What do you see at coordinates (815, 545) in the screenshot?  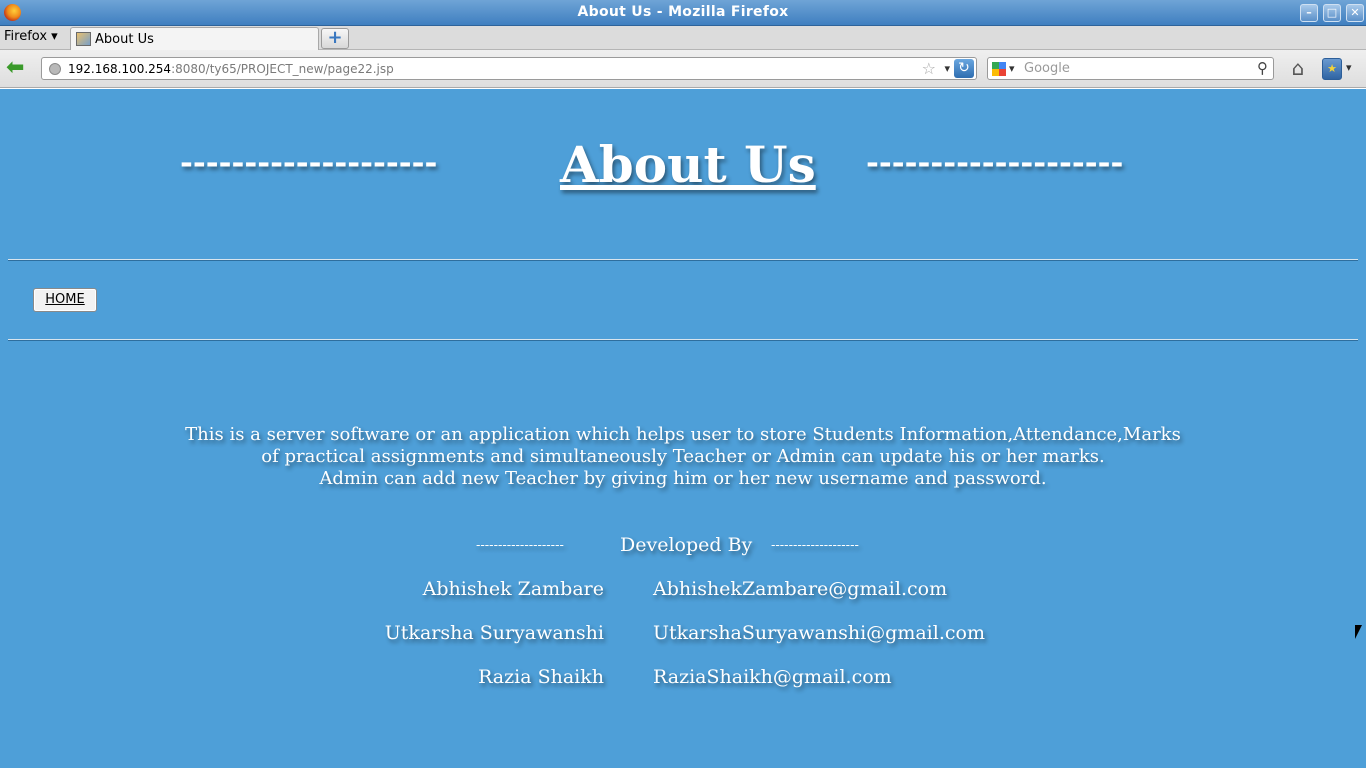 I see `developed-dash-right: --------------------` at bounding box center [815, 545].